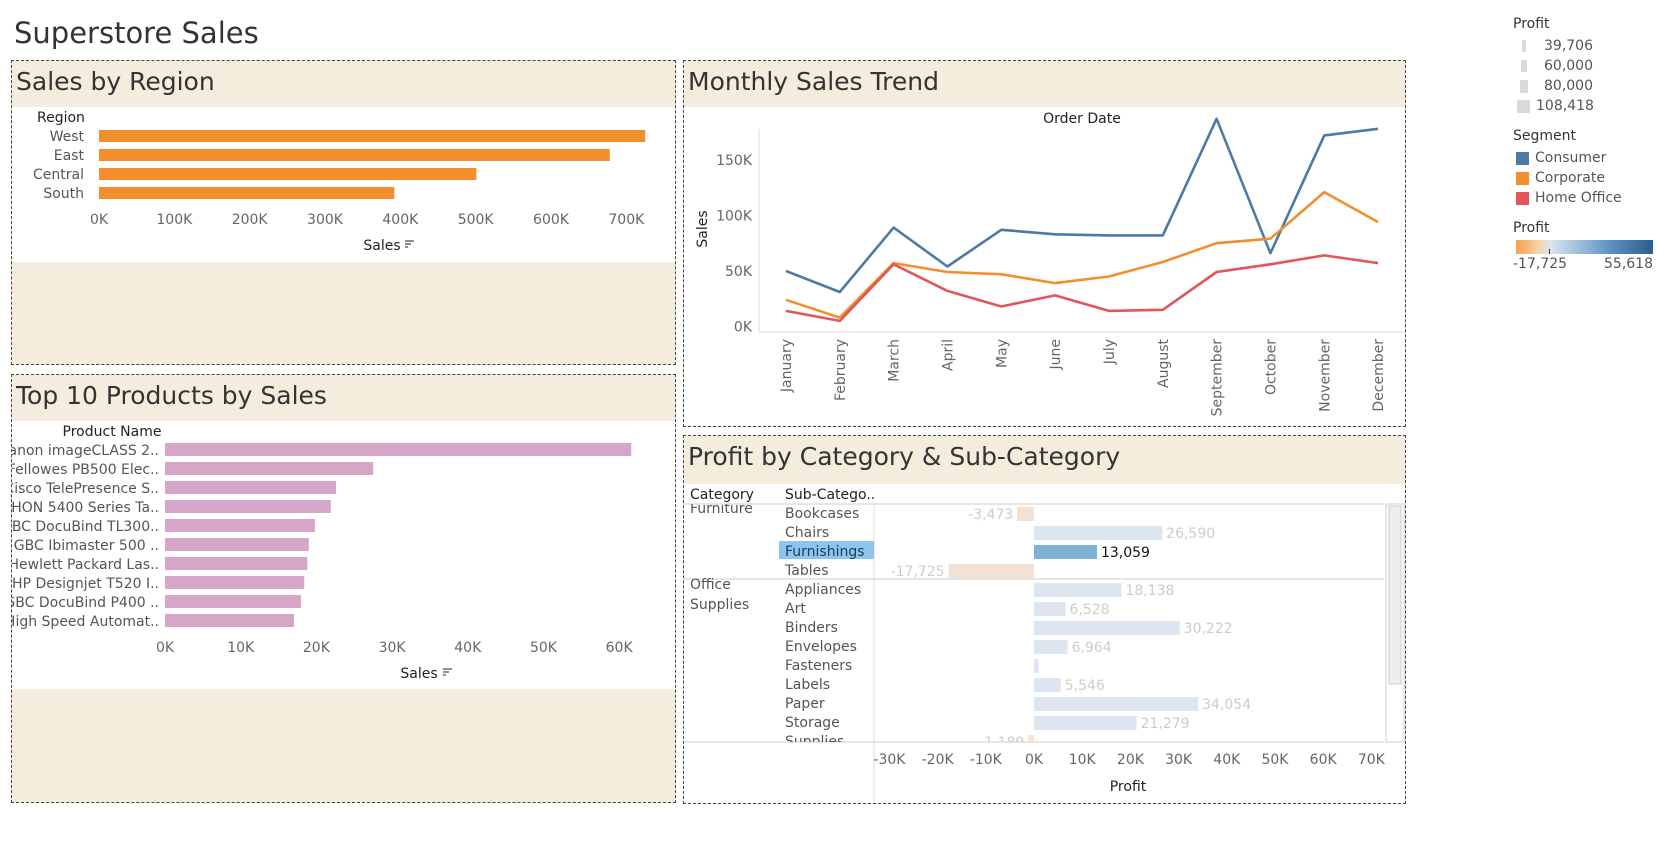  I want to click on category-label: Central, so click(58, 175).